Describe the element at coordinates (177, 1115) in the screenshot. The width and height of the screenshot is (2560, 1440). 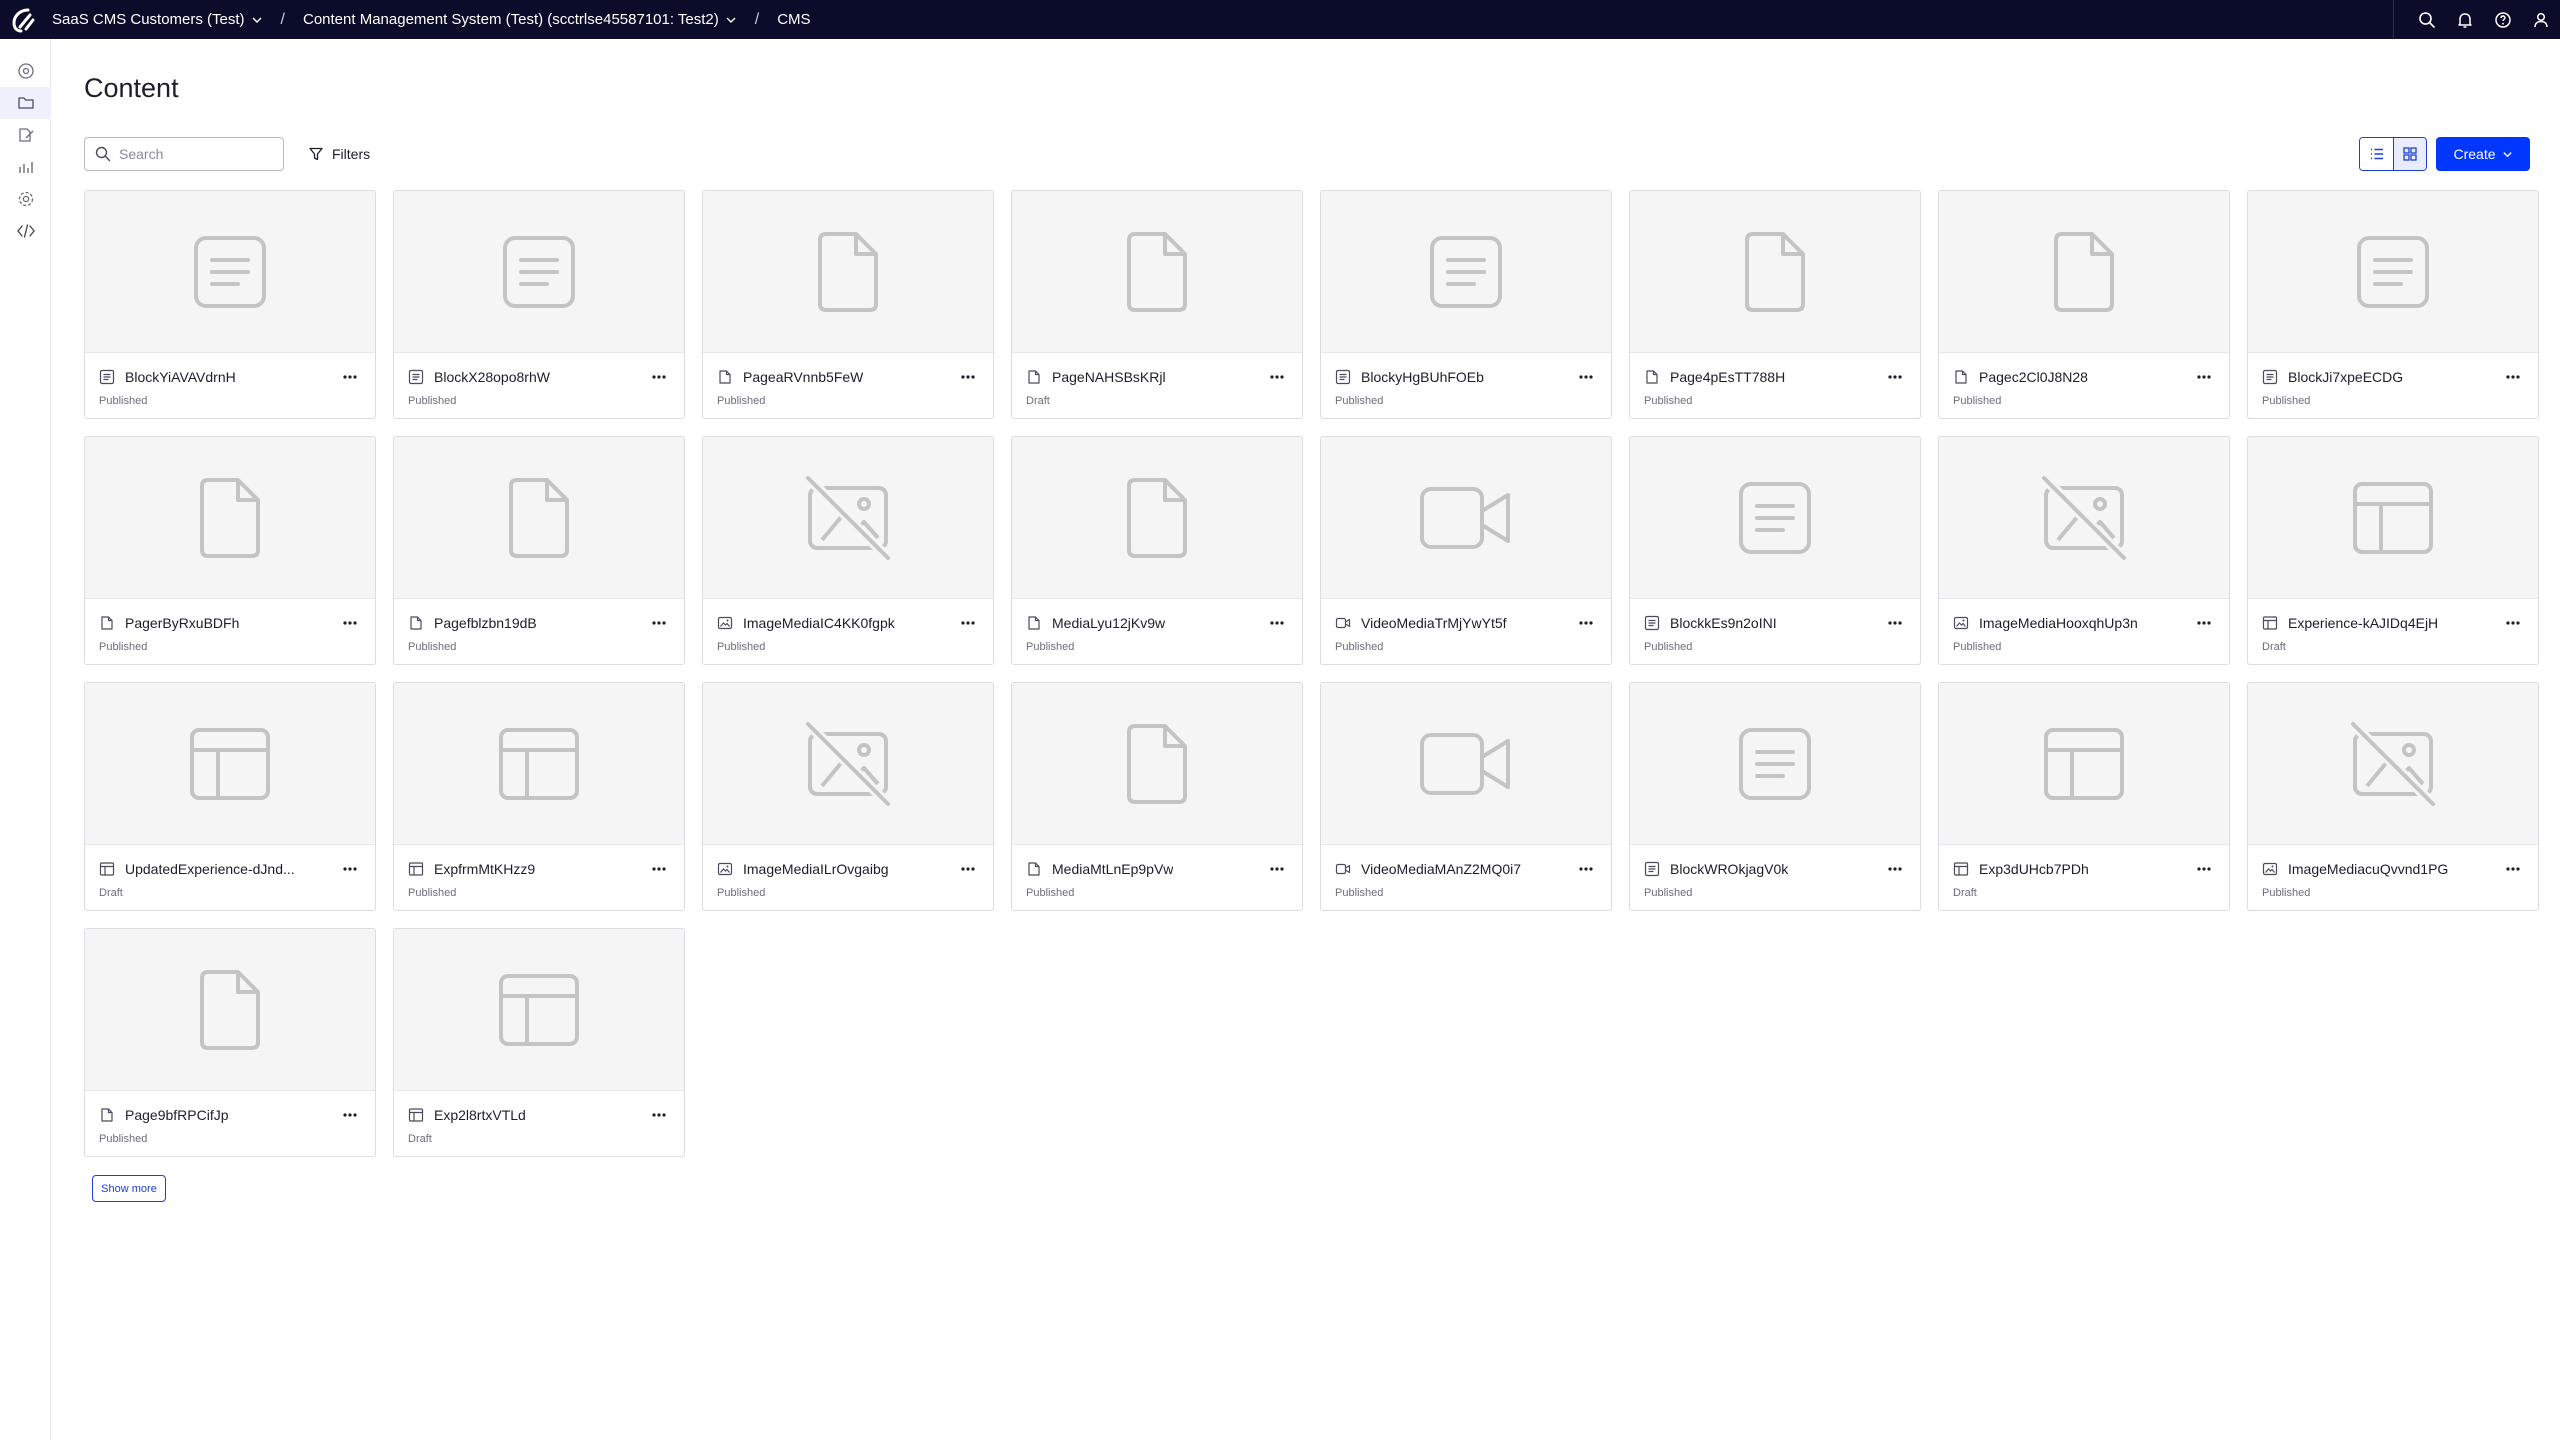
I see `card-name: Page9bfRPCifJp` at that location.